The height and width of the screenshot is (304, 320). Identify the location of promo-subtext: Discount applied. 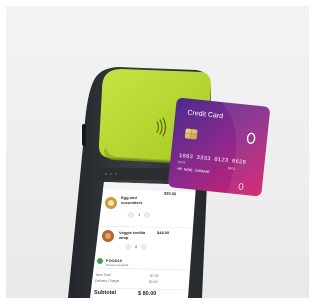
(117, 265).